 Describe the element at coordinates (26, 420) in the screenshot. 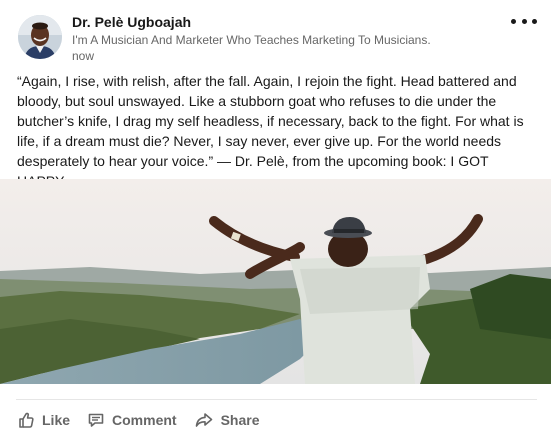

I see `thumbs-up-icon` at that location.